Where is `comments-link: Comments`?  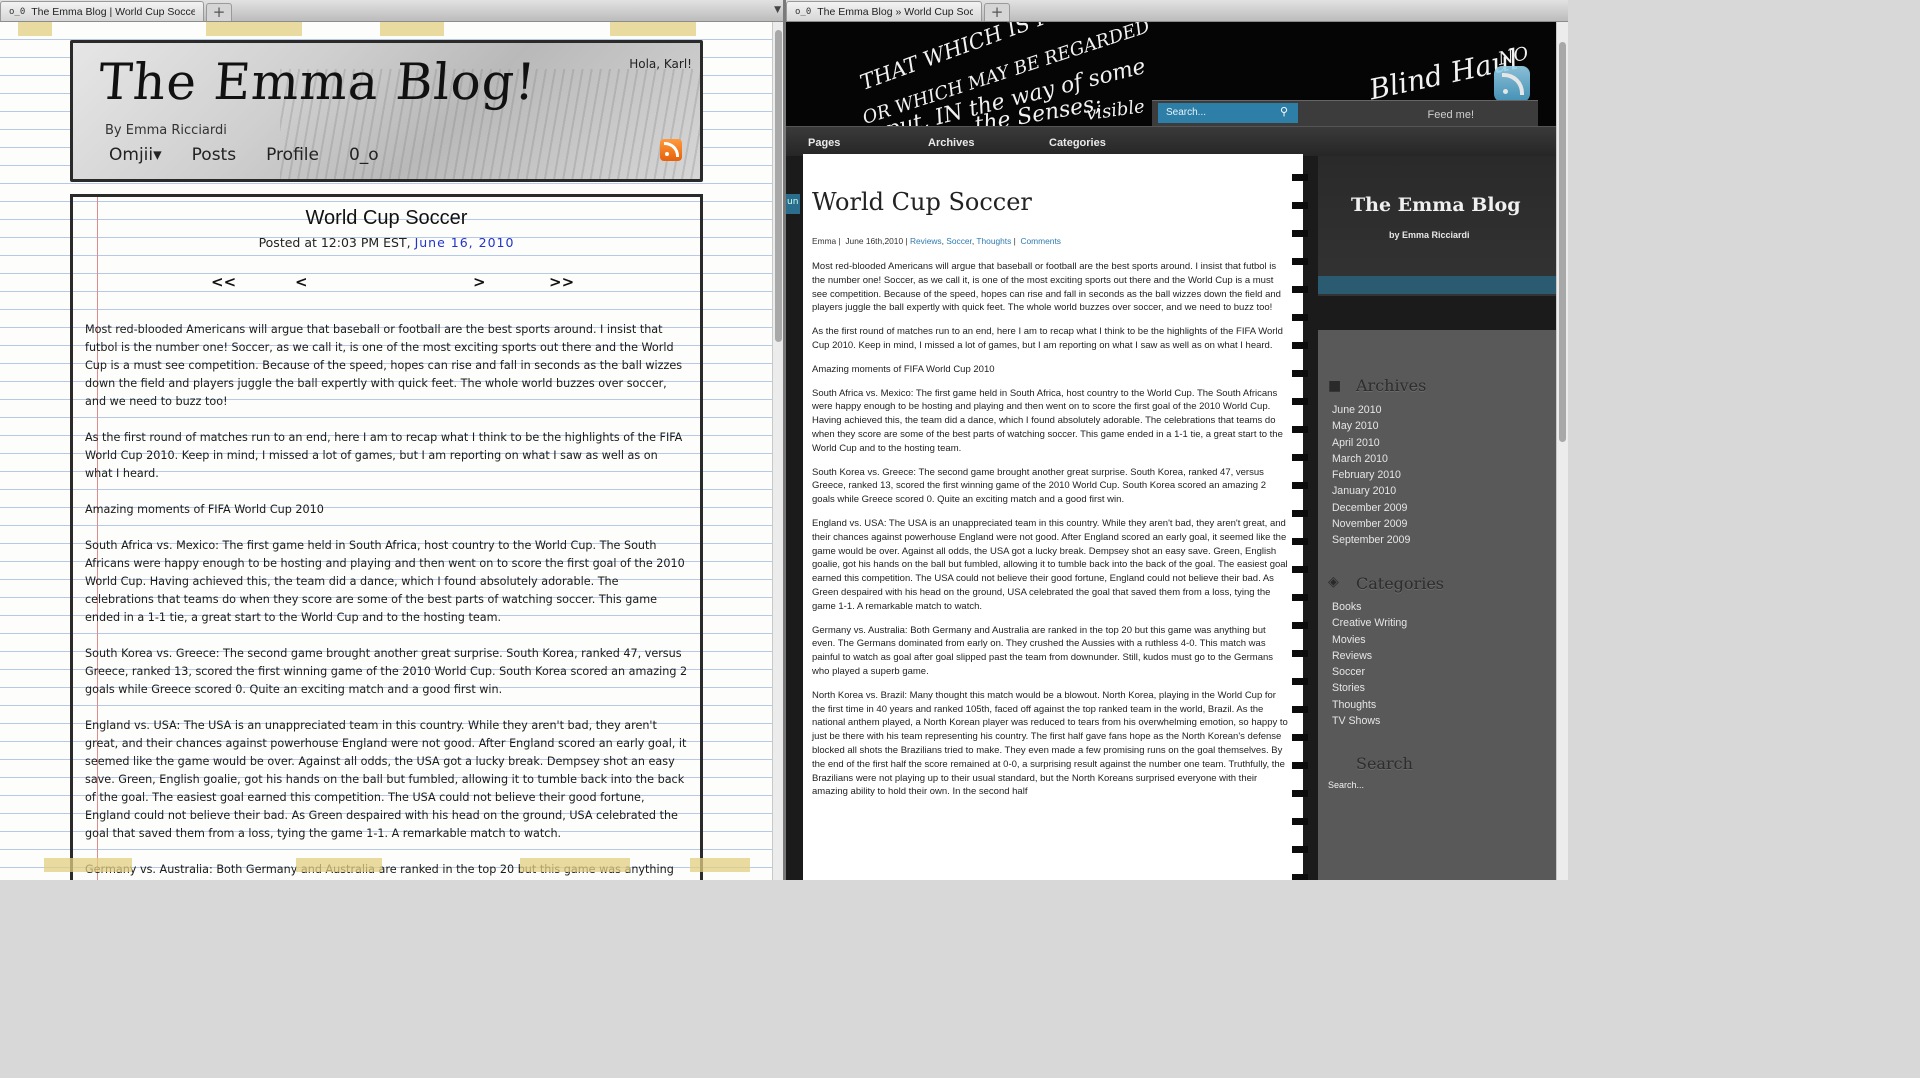 comments-link: Comments is located at coordinates (1040, 241).